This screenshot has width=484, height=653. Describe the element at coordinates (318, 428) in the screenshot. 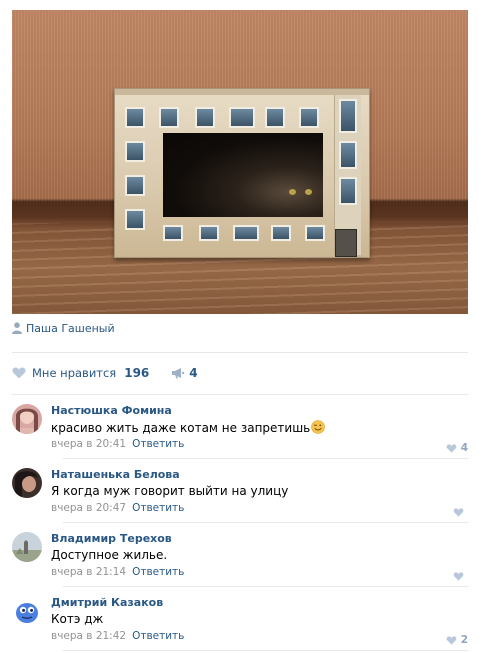

I see `wink-emoji` at that location.